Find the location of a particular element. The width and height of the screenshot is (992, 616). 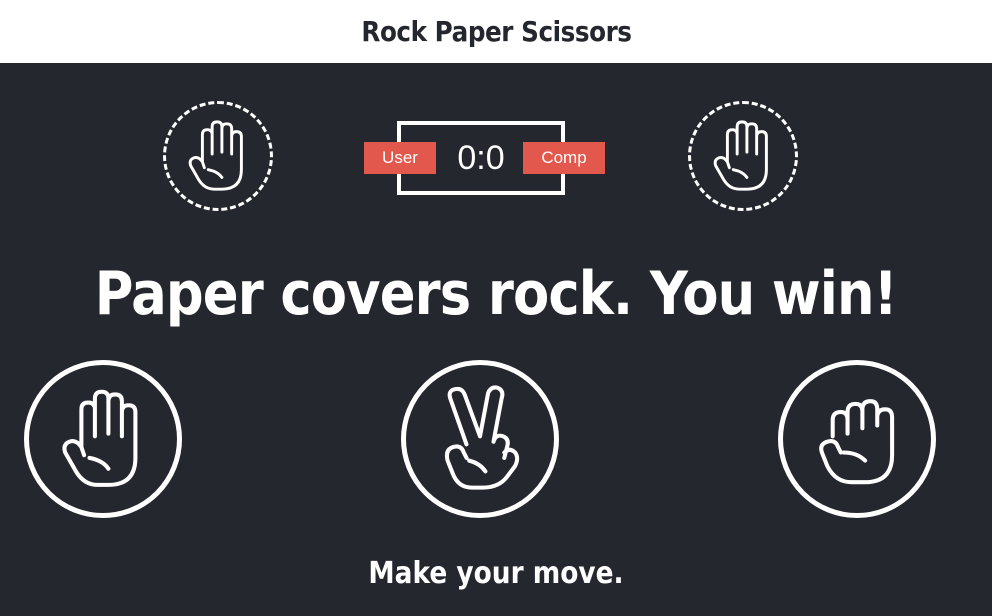

rock-choice-button is located at coordinates (857, 439).